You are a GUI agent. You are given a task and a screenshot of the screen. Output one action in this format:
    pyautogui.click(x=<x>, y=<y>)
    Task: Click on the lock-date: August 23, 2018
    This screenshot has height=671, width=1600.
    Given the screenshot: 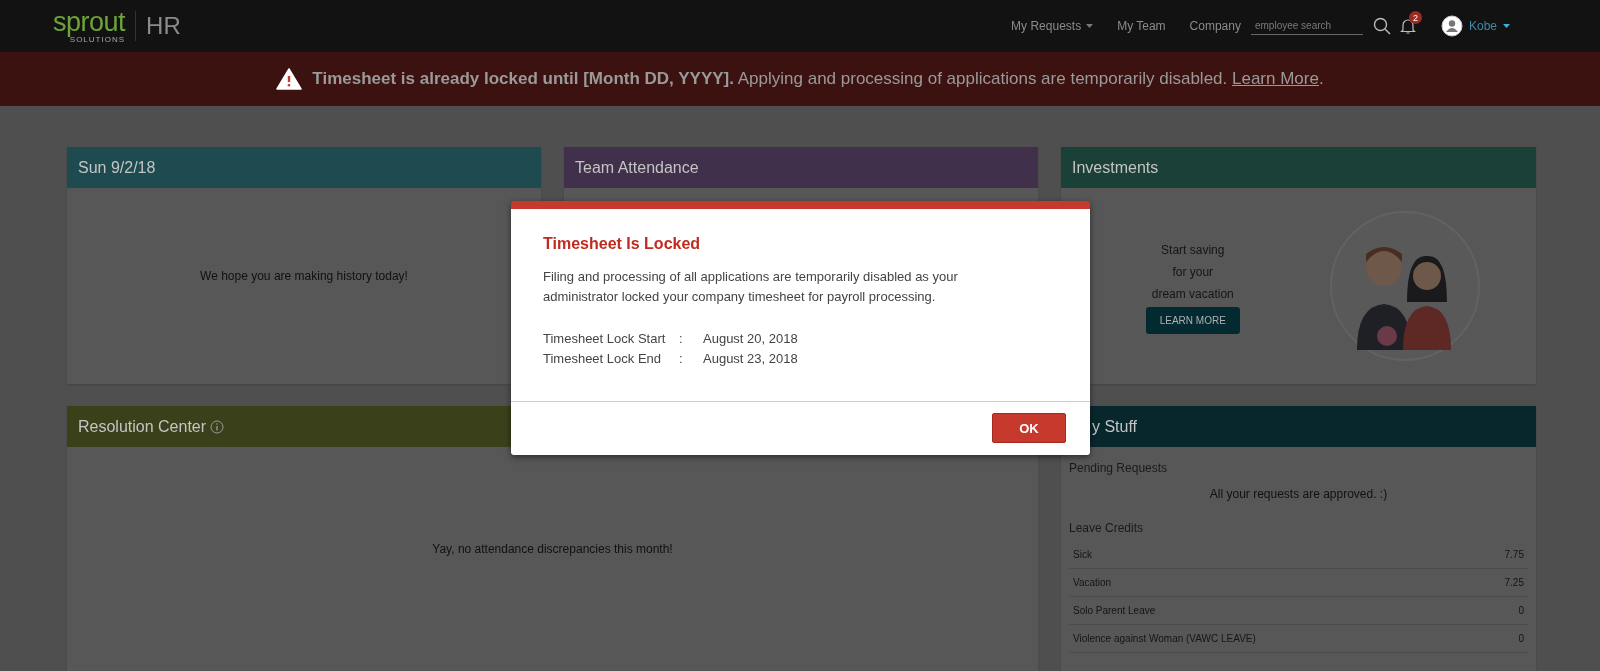 What is the action you would take?
    pyautogui.click(x=751, y=359)
    